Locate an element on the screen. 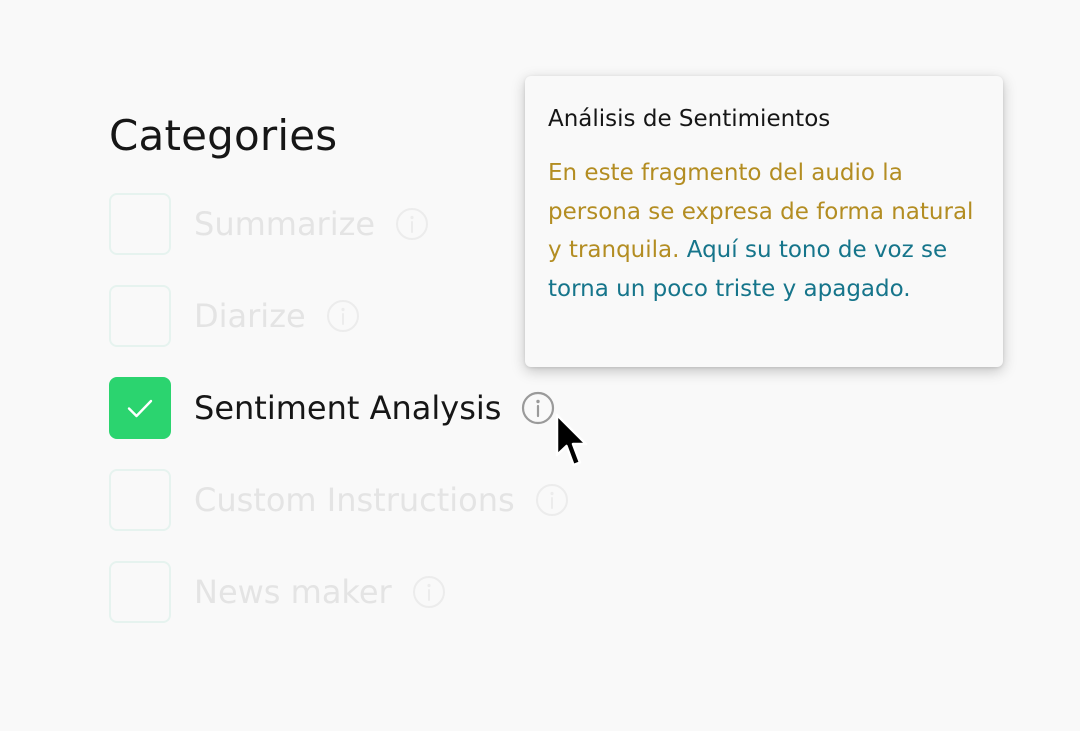 The height and width of the screenshot is (731, 1080). category-item-sentiment-analysis: Sentiment Analysis is located at coordinates (339, 408).